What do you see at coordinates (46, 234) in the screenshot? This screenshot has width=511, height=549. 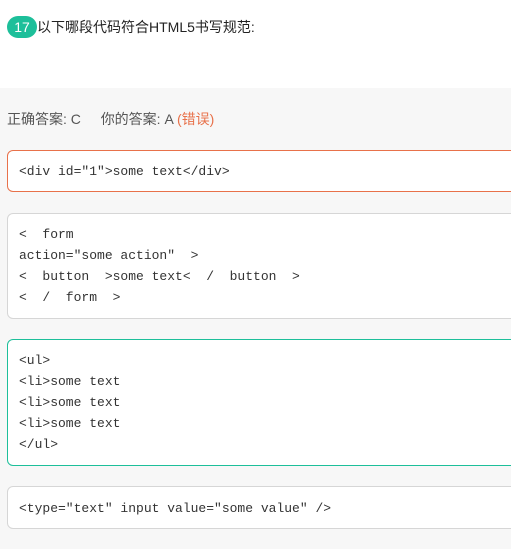 I see `option-code-line: < form` at bounding box center [46, 234].